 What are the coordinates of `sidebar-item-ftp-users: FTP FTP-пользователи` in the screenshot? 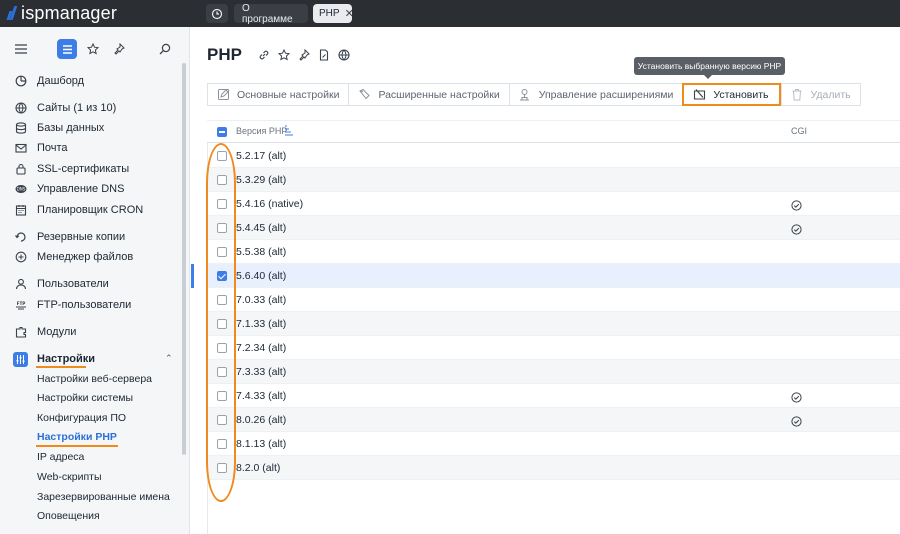 It's located at (90, 305).